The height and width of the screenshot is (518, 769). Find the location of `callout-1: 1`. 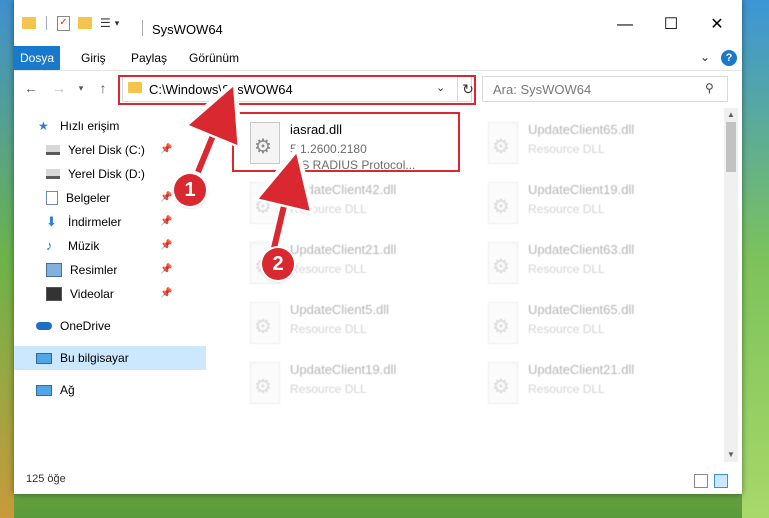

callout-1: 1 is located at coordinates (190, 190).